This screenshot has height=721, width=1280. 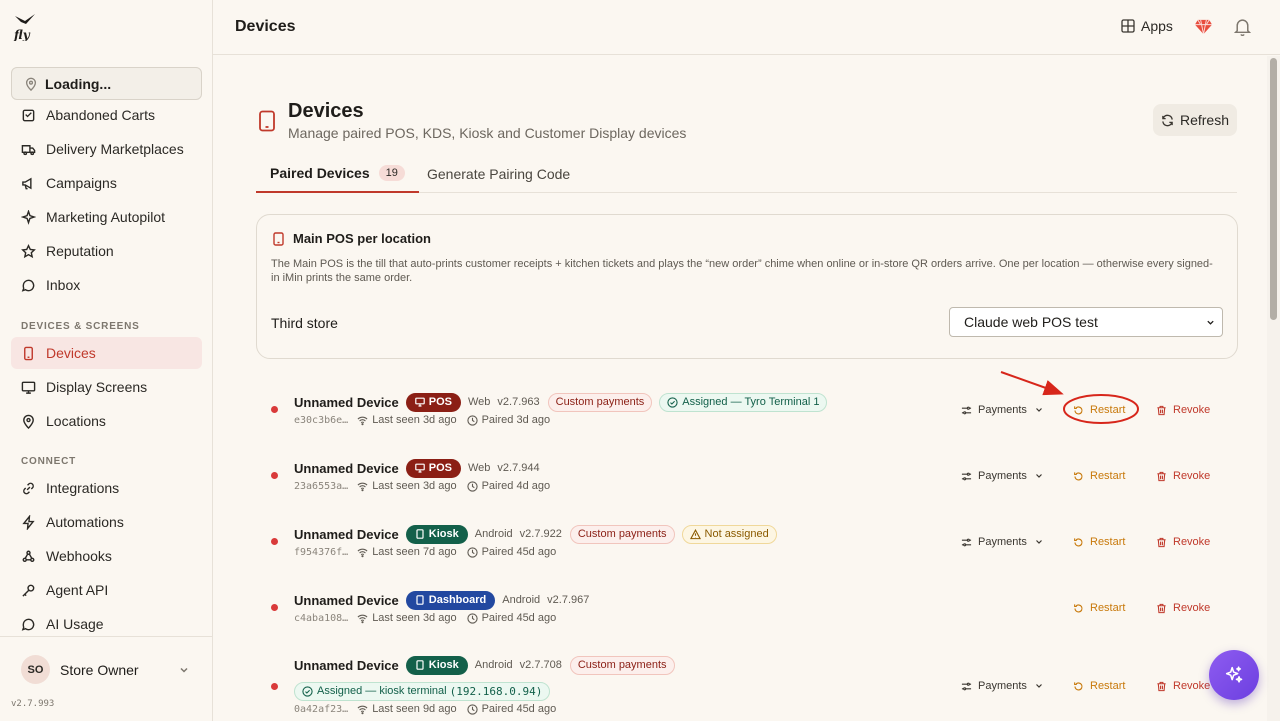 I want to click on payments-label: Payments, so click(x=1002, y=410).